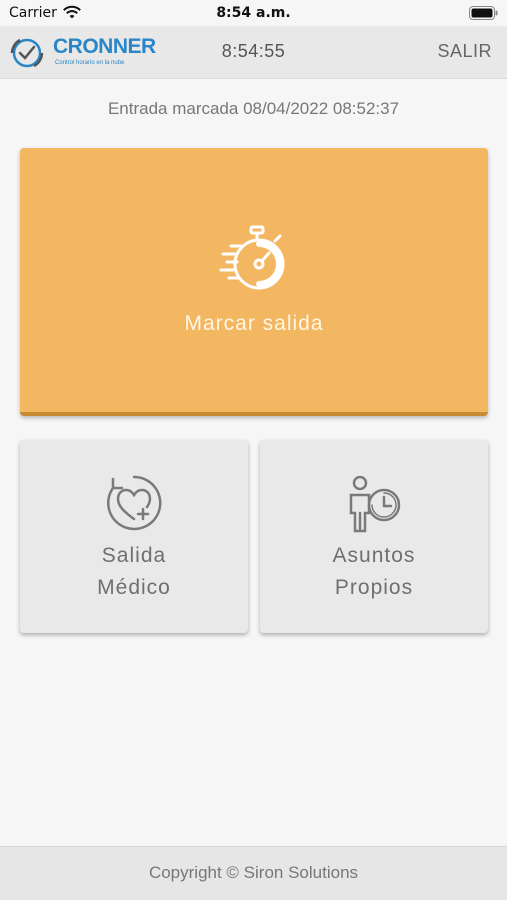  Describe the element at coordinates (134, 572) in the screenshot. I see `medical-exit-label: Salida Médico` at that location.